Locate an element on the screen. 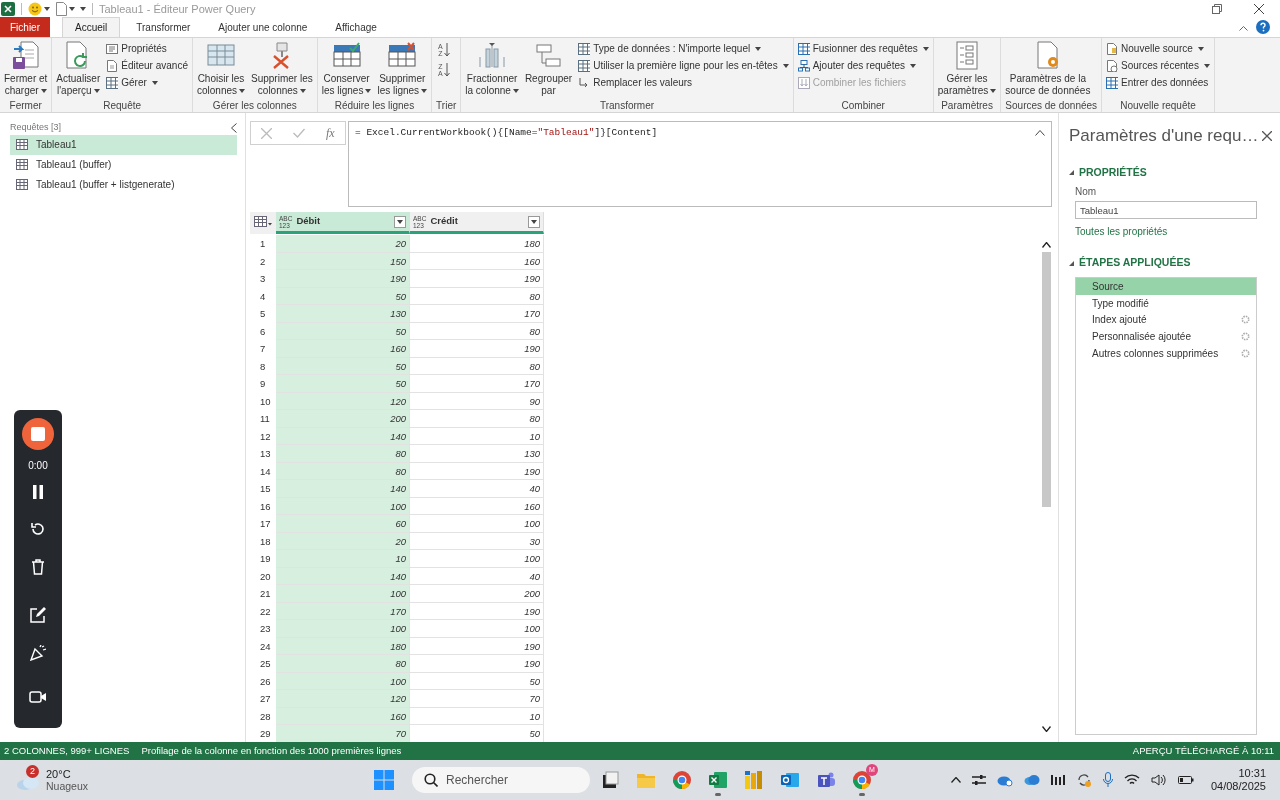 This screenshot has width=1280, height=800. ribbon-button: Éditeur avancé is located at coordinates (147, 65).